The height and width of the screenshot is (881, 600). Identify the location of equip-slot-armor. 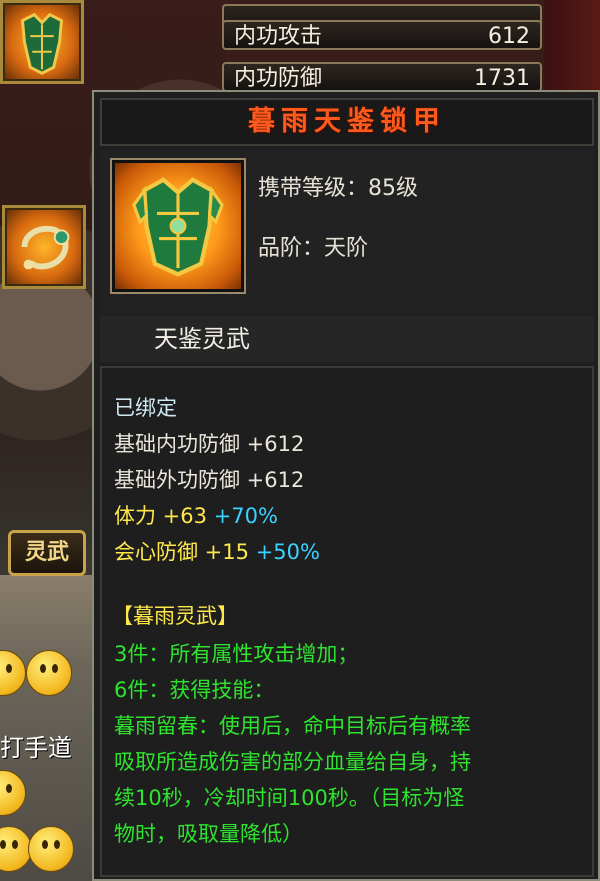
(42, 42).